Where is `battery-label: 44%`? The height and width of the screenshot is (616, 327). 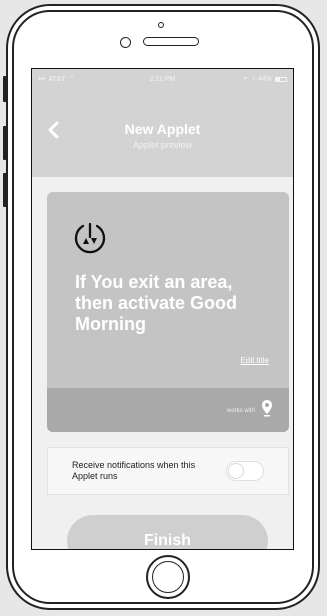 battery-label: 44% is located at coordinates (264, 79).